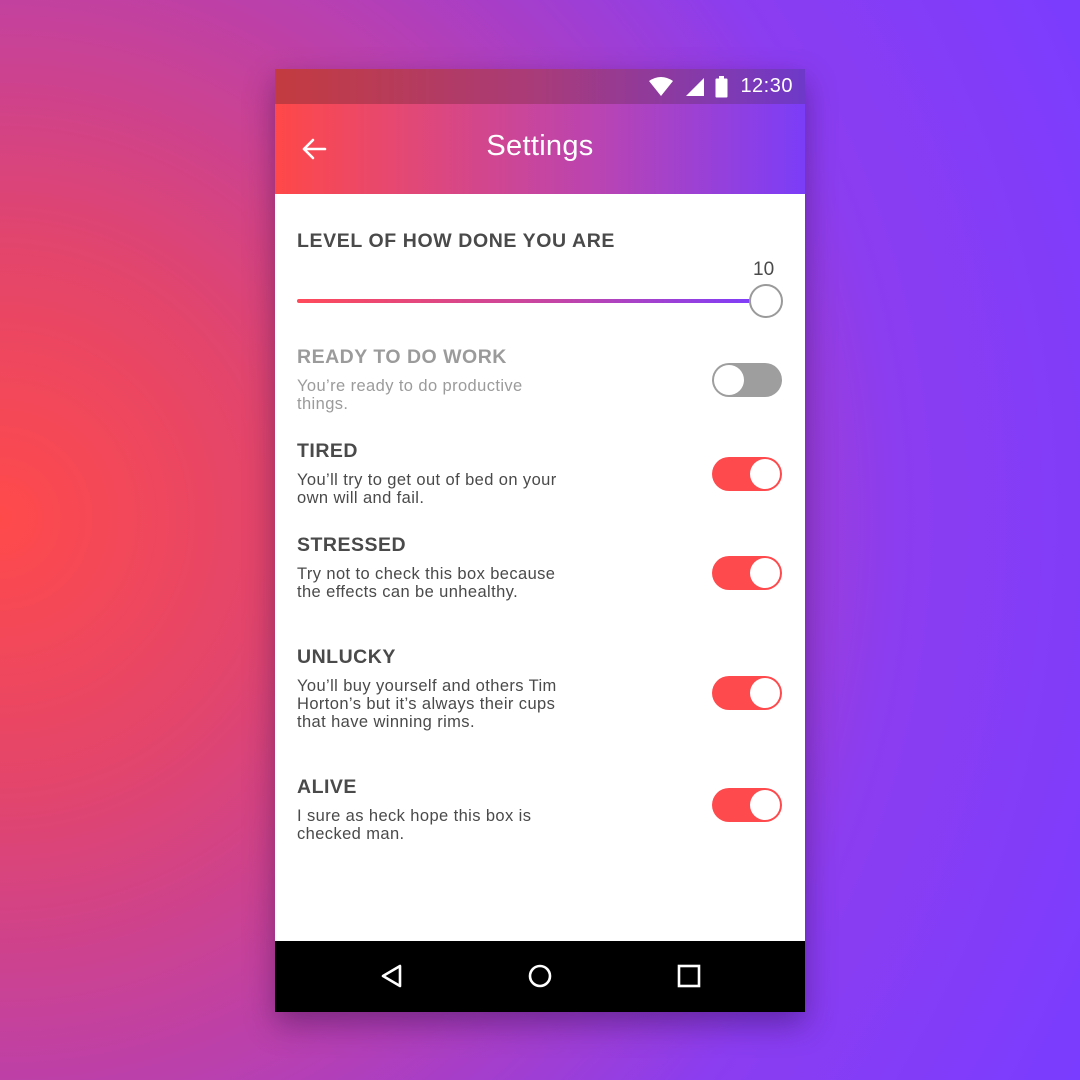  Describe the element at coordinates (661, 86) in the screenshot. I see `wifi-icon` at that location.